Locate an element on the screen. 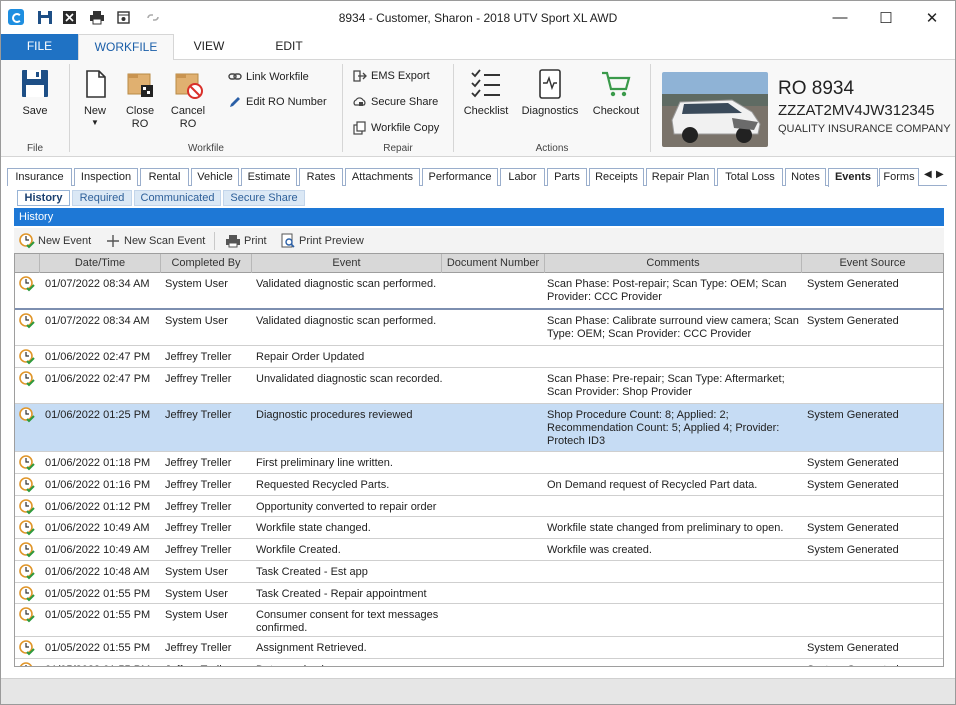 This screenshot has height=705, width=956. subtab-required: Required is located at coordinates (102, 198).